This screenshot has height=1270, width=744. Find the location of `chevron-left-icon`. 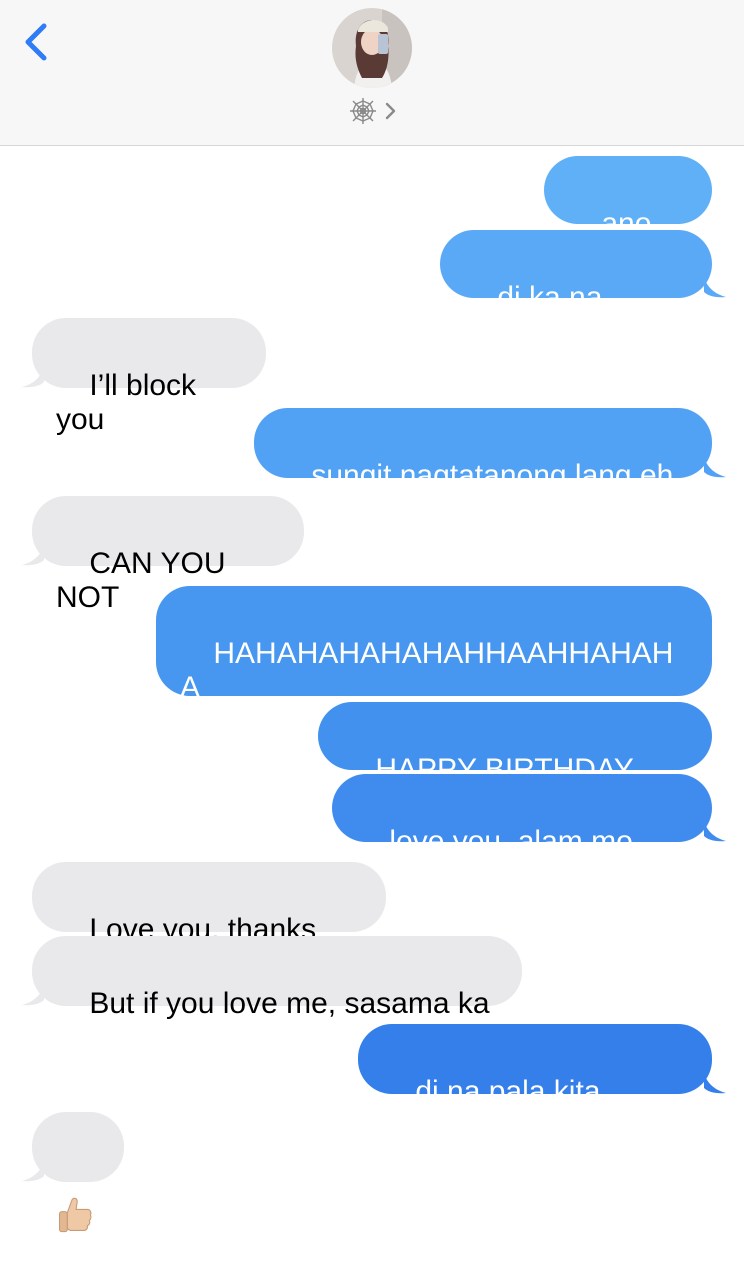

chevron-left-icon is located at coordinates (36, 42).